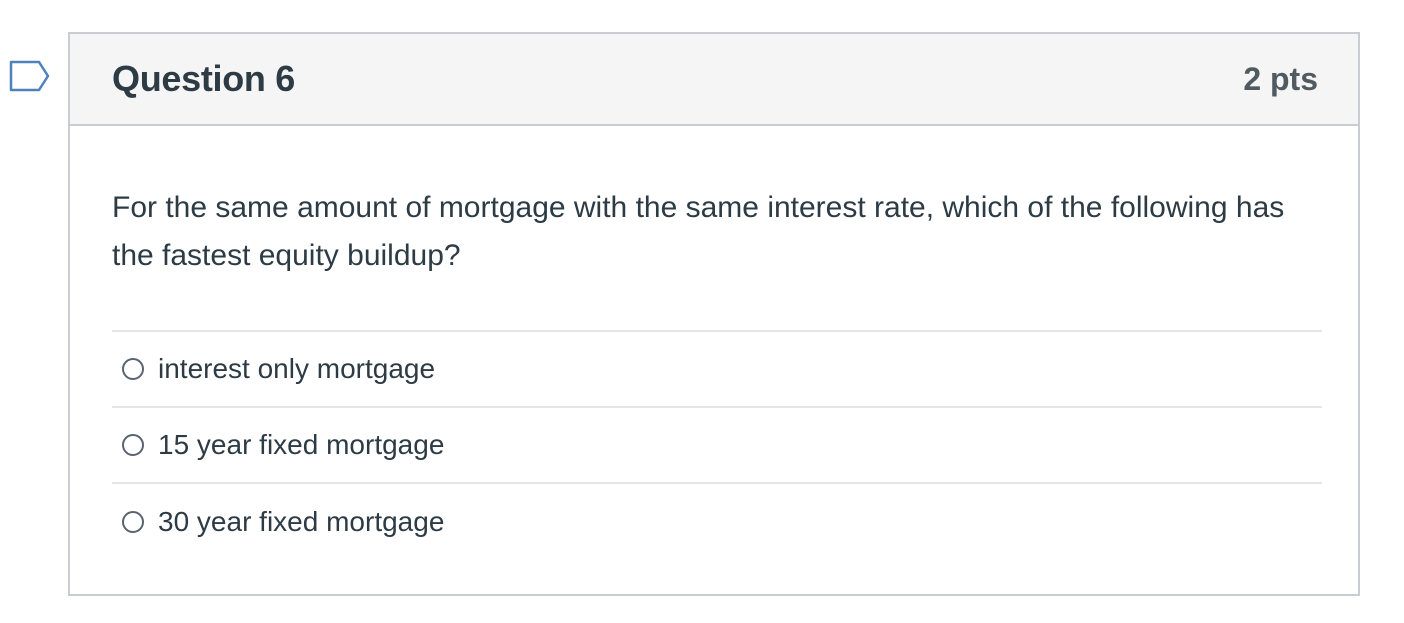  What do you see at coordinates (301, 445) in the screenshot?
I see `answer-label: 15 year fixed mortgage` at bounding box center [301, 445].